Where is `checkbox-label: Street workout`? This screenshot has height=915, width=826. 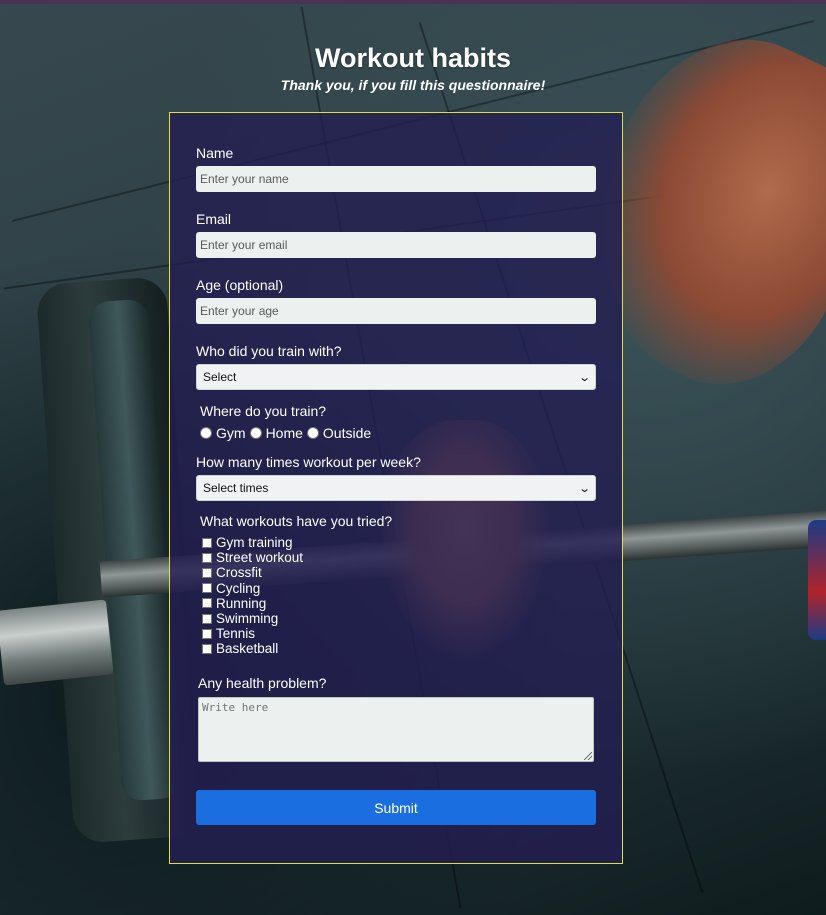
checkbox-label: Street workout is located at coordinates (260, 558).